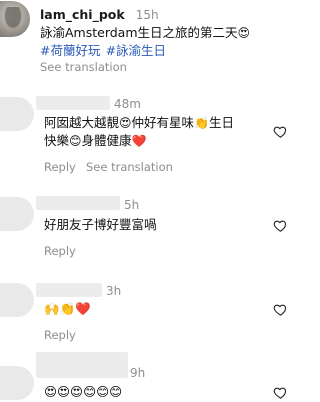 The image size is (320, 402). What do you see at coordinates (132, 205) in the screenshot?
I see `timestamp: 5h` at bounding box center [132, 205].